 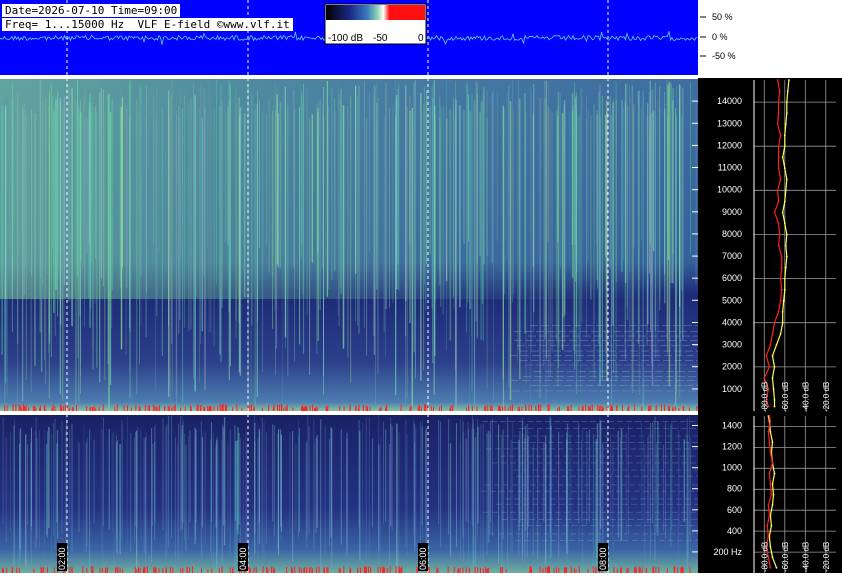 I want to click on freq-tick-label: 10000, so click(x=729, y=190).